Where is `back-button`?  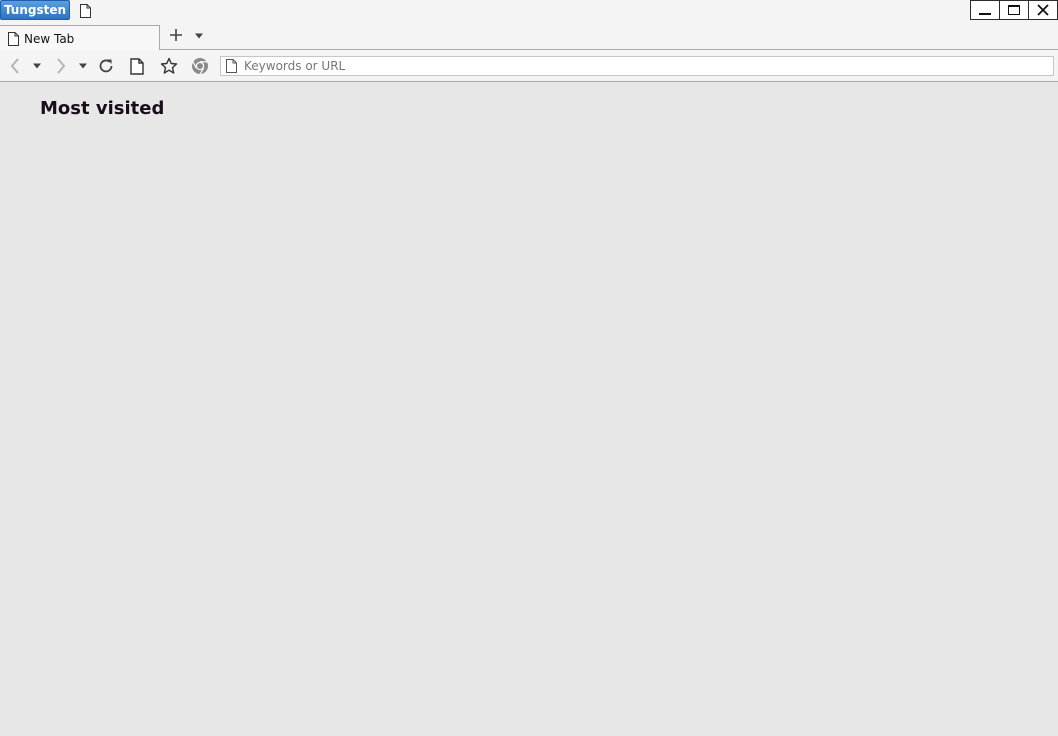
back-button is located at coordinates (15, 66).